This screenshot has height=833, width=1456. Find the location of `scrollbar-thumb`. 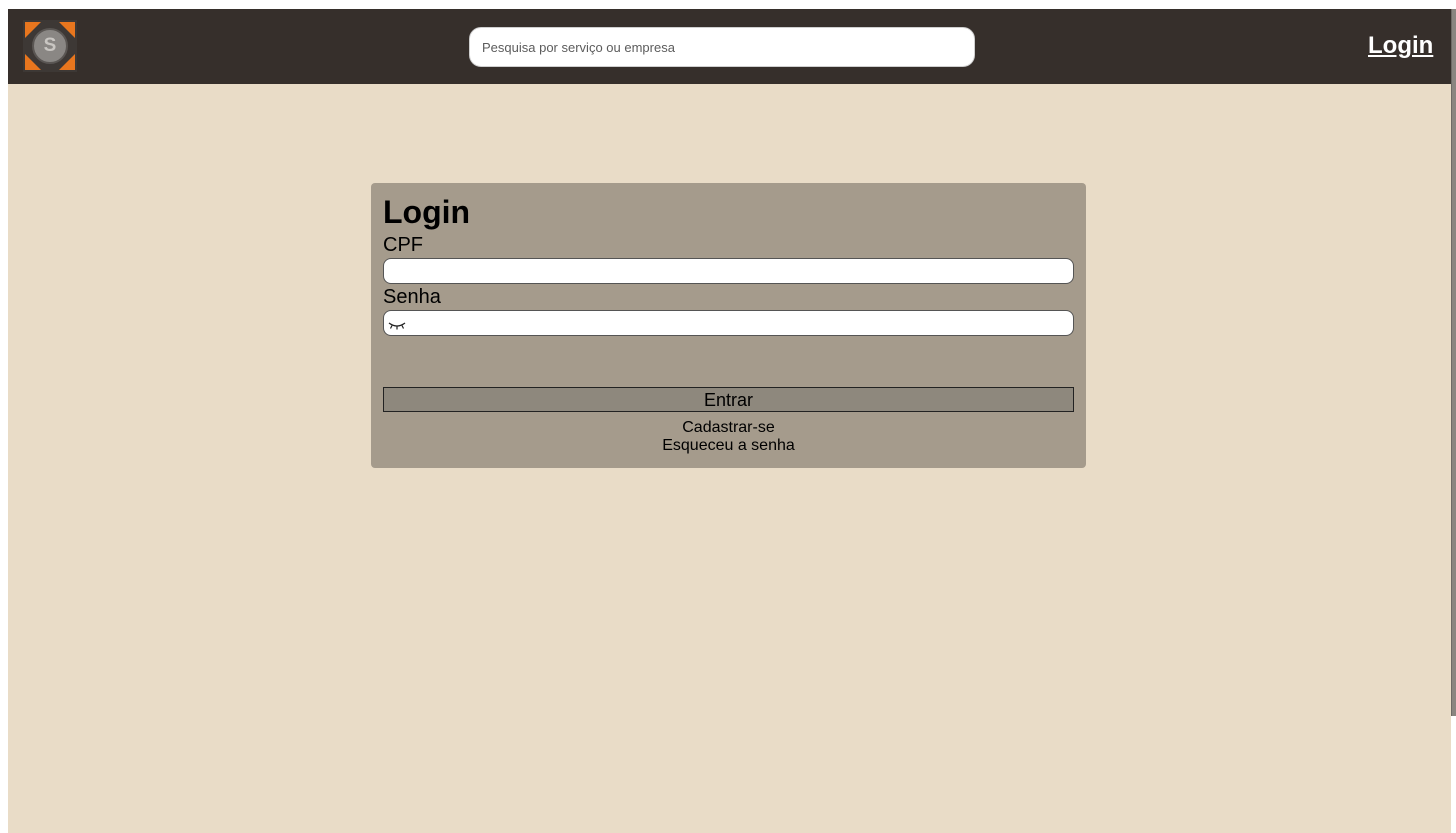

scrollbar-thumb is located at coordinates (1454, 362).